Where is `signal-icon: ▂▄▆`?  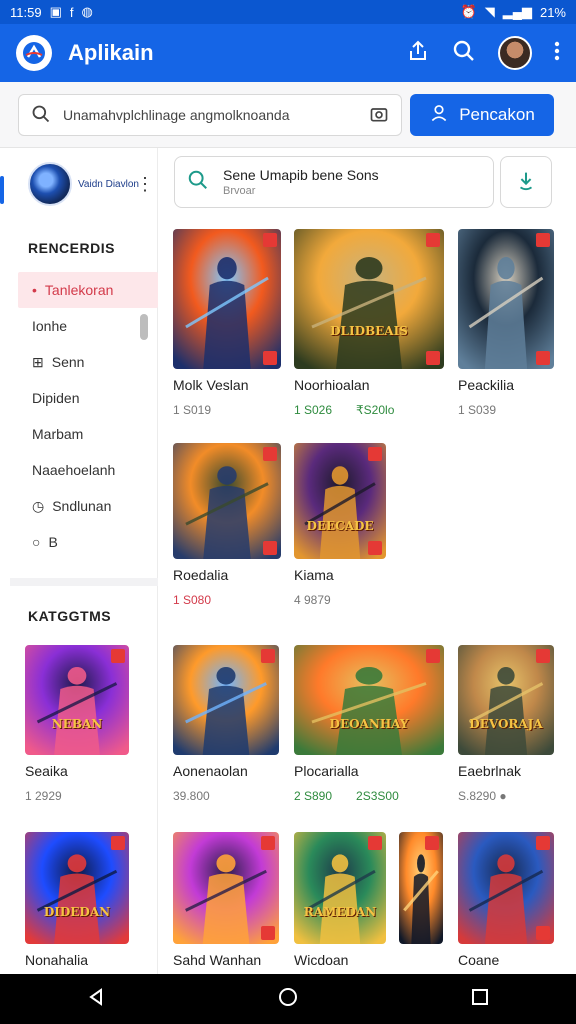
signal-icon: ▂▄▆ is located at coordinates (517, 11).